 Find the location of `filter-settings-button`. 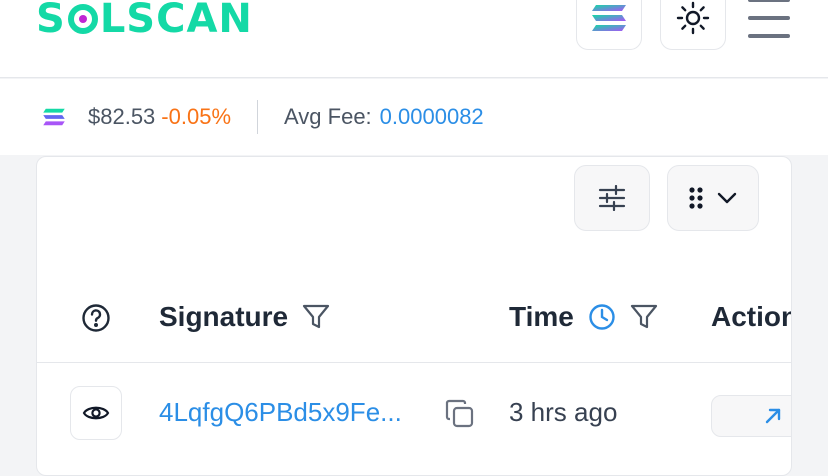

filter-settings-button is located at coordinates (612, 198).